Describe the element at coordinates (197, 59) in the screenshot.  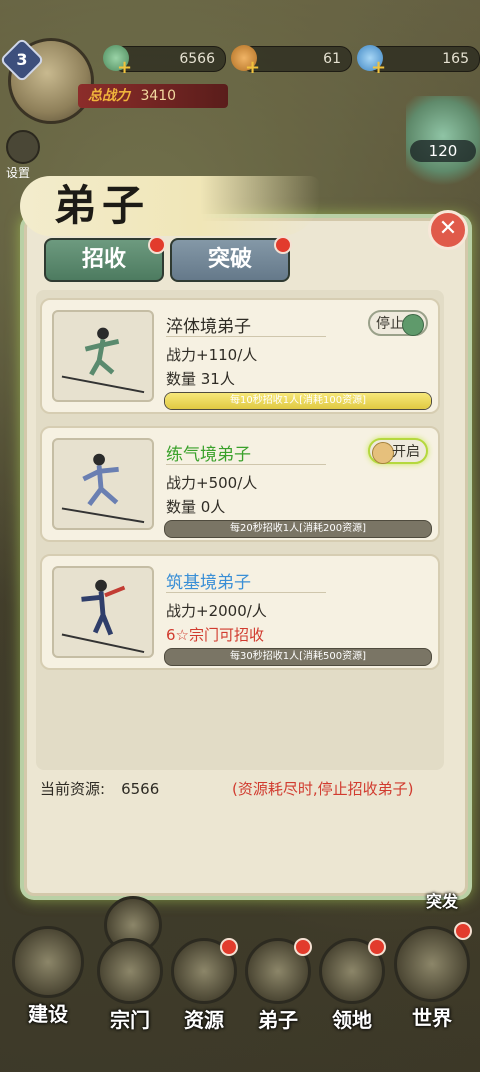
I see `resource-jade-value: 6566` at that location.